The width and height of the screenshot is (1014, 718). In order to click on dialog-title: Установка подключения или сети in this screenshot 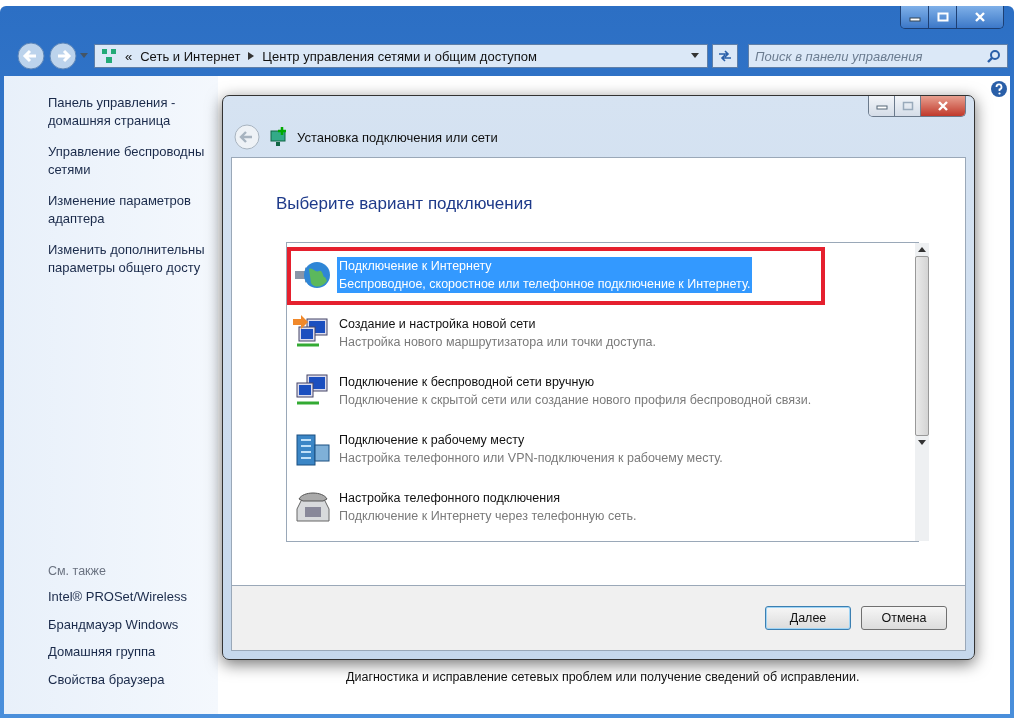, I will do `click(397, 137)`.